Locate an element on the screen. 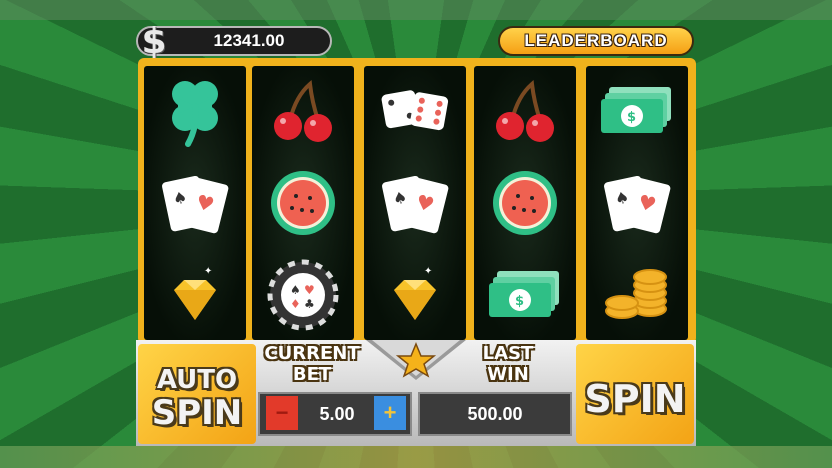 The image size is (832, 468). reel-1: ♠ ♥ ✦ is located at coordinates (195, 203).